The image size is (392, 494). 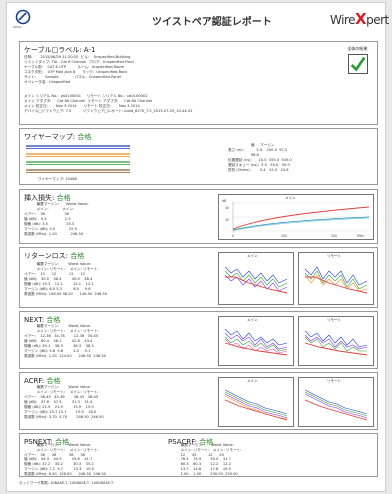 I want to click on return-loss-main-plot, so click(x=256, y=280).